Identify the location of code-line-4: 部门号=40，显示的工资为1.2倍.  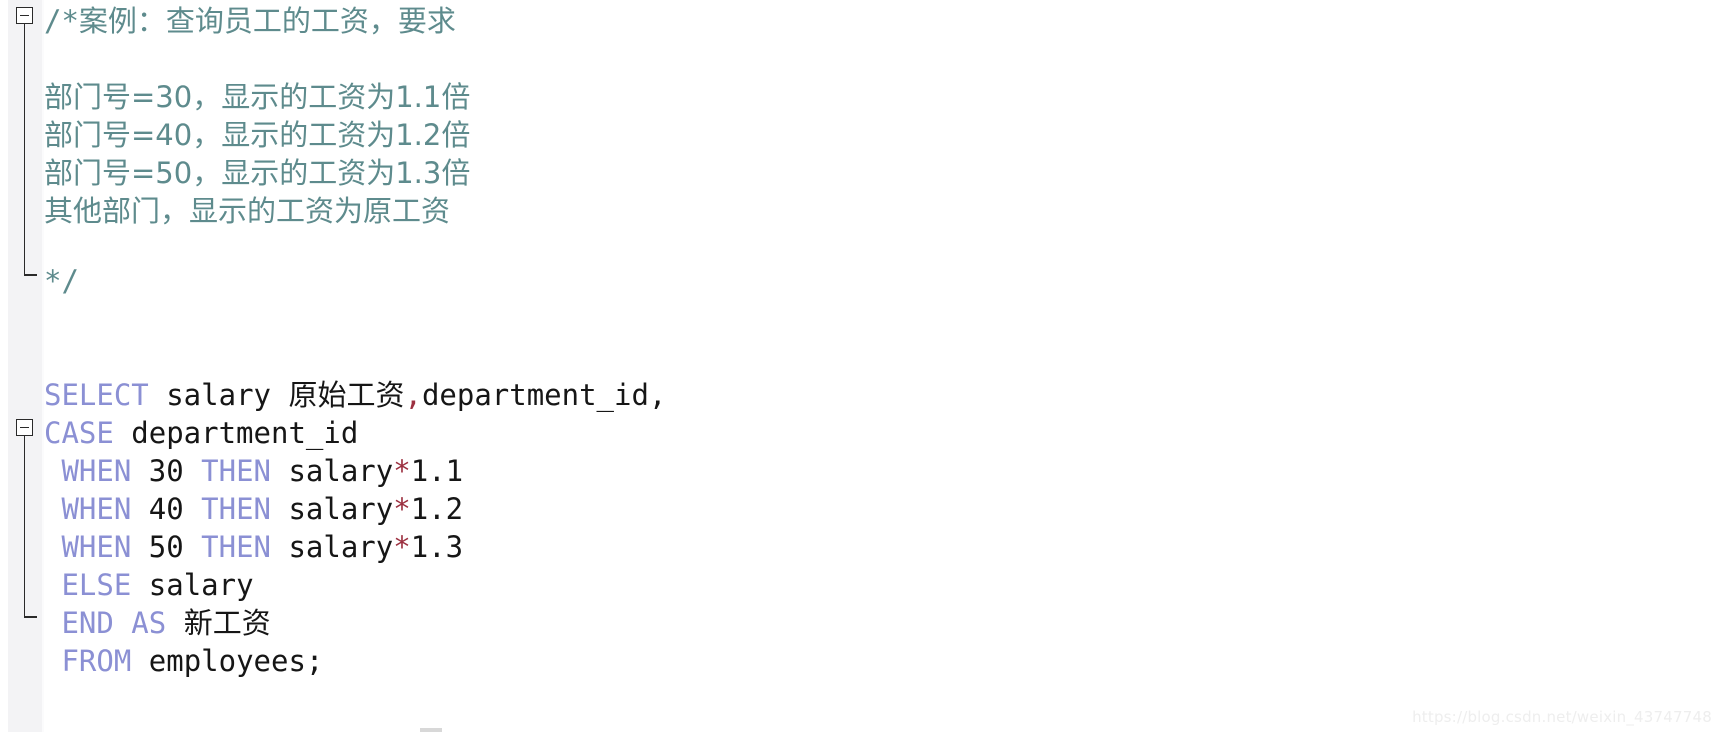
(257, 135).